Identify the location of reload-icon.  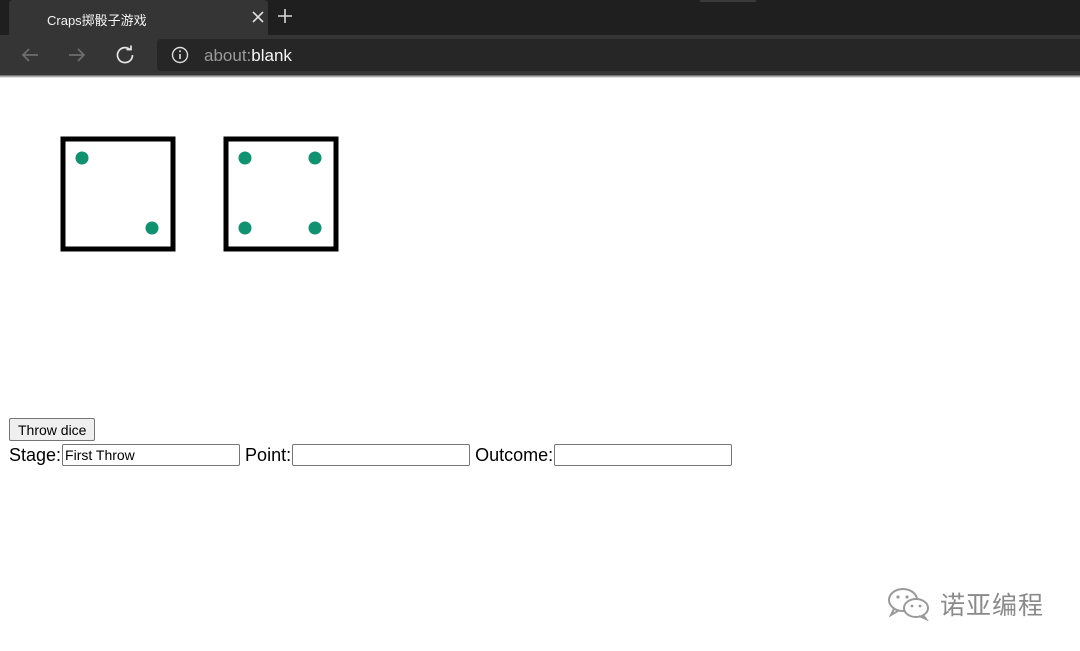
(125, 55).